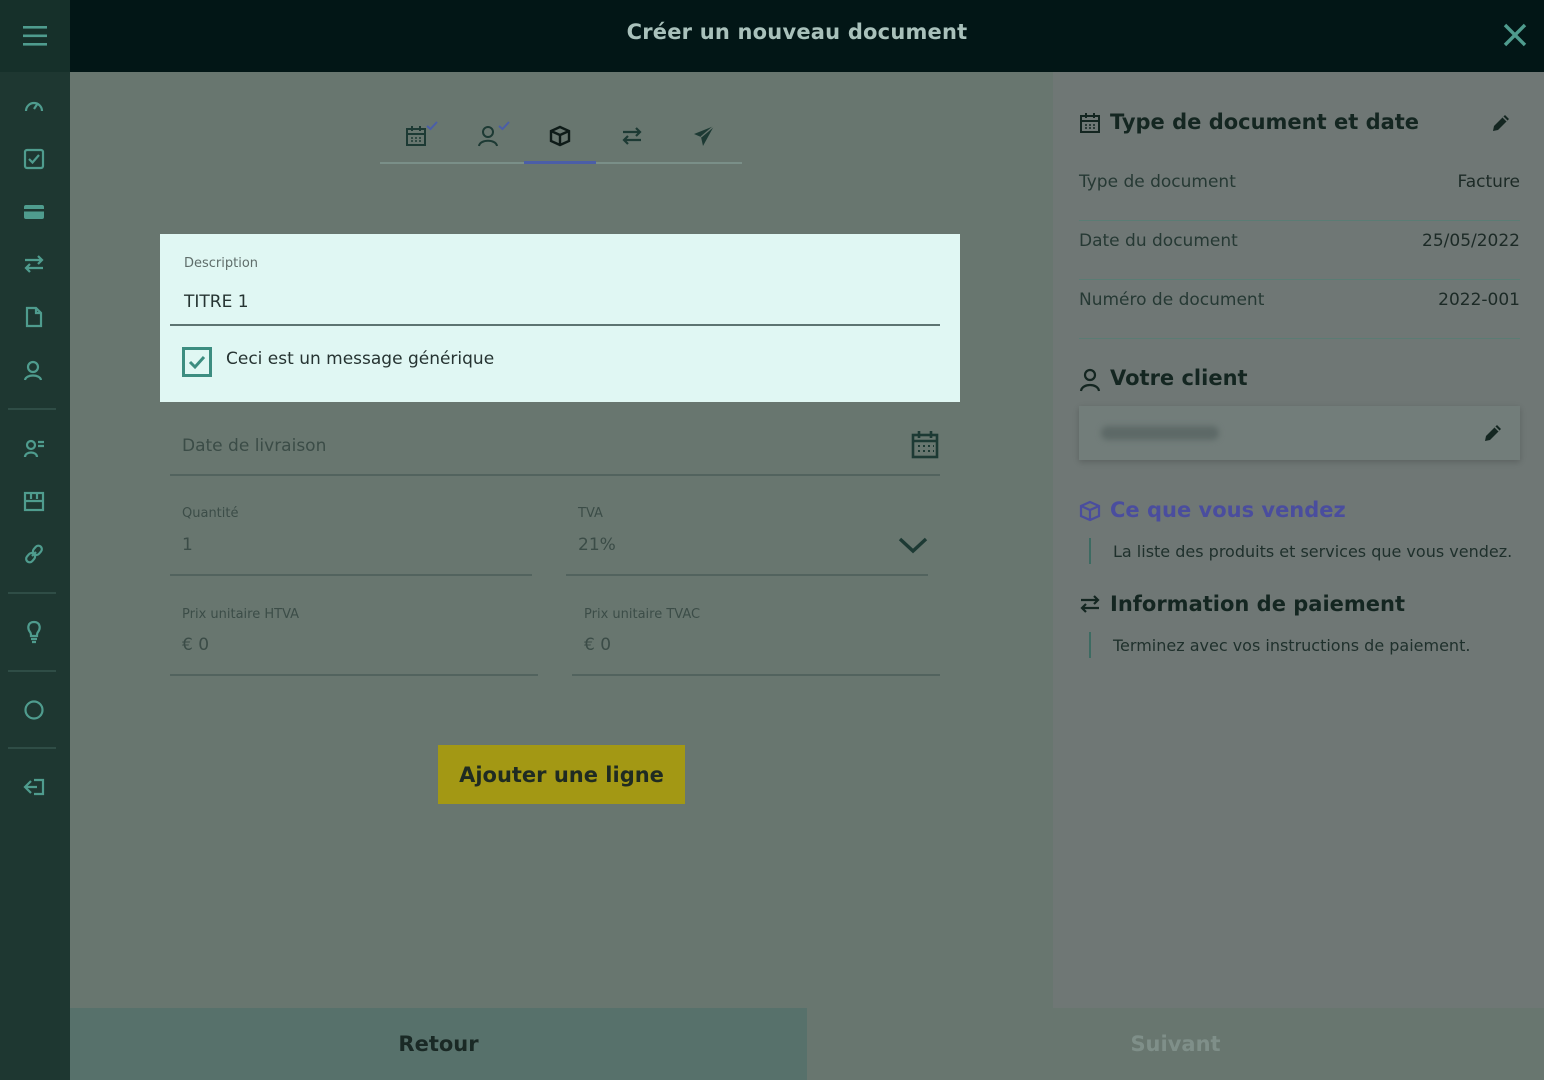 This screenshot has height=1080, width=1544. Describe the element at coordinates (34, 787) in the screenshot. I see `logout-icon` at that location.